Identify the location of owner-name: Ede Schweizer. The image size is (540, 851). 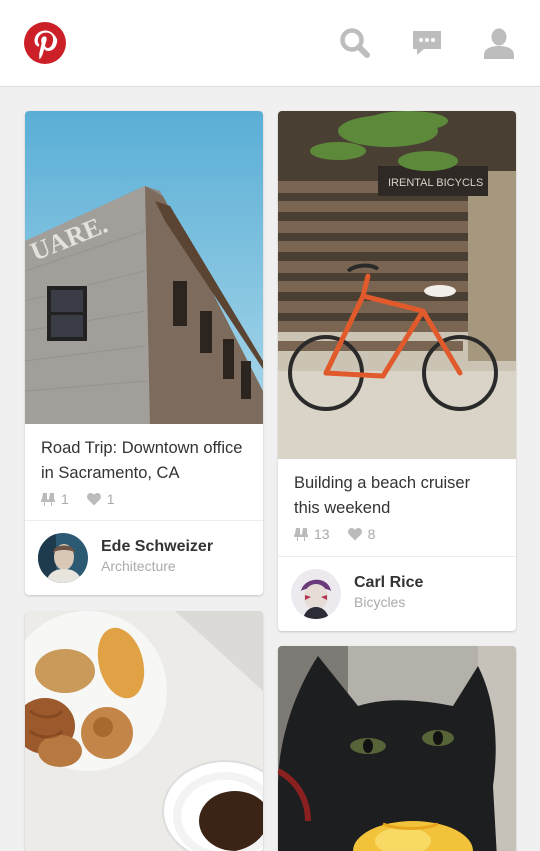
(157, 547).